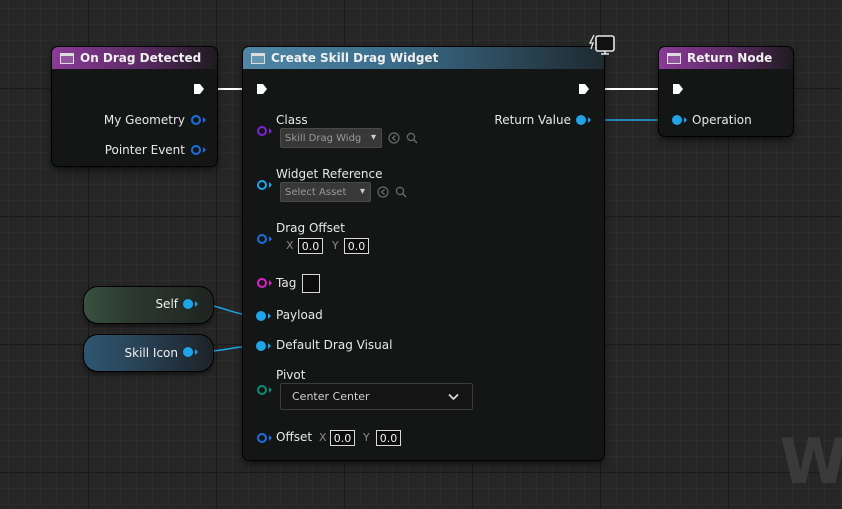 The height and width of the screenshot is (509, 842). What do you see at coordinates (388, 438) in the screenshot?
I see `offset-y-field: 0.0` at bounding box center [388, 438].